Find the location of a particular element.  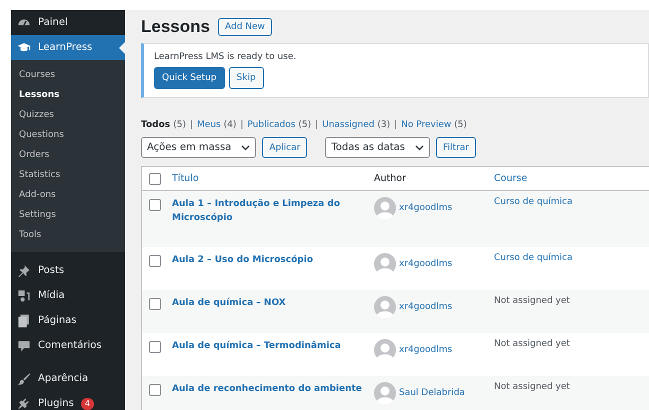

status-filter-link: Unassigned (3) is located at coordinates (356, 125).